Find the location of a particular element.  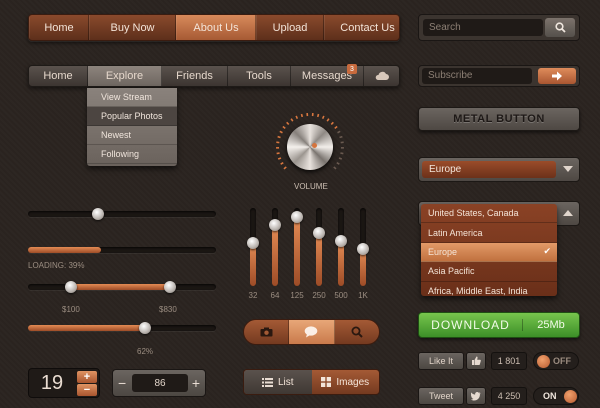

messages-badge: 3 is located at coordinates (352, 69).